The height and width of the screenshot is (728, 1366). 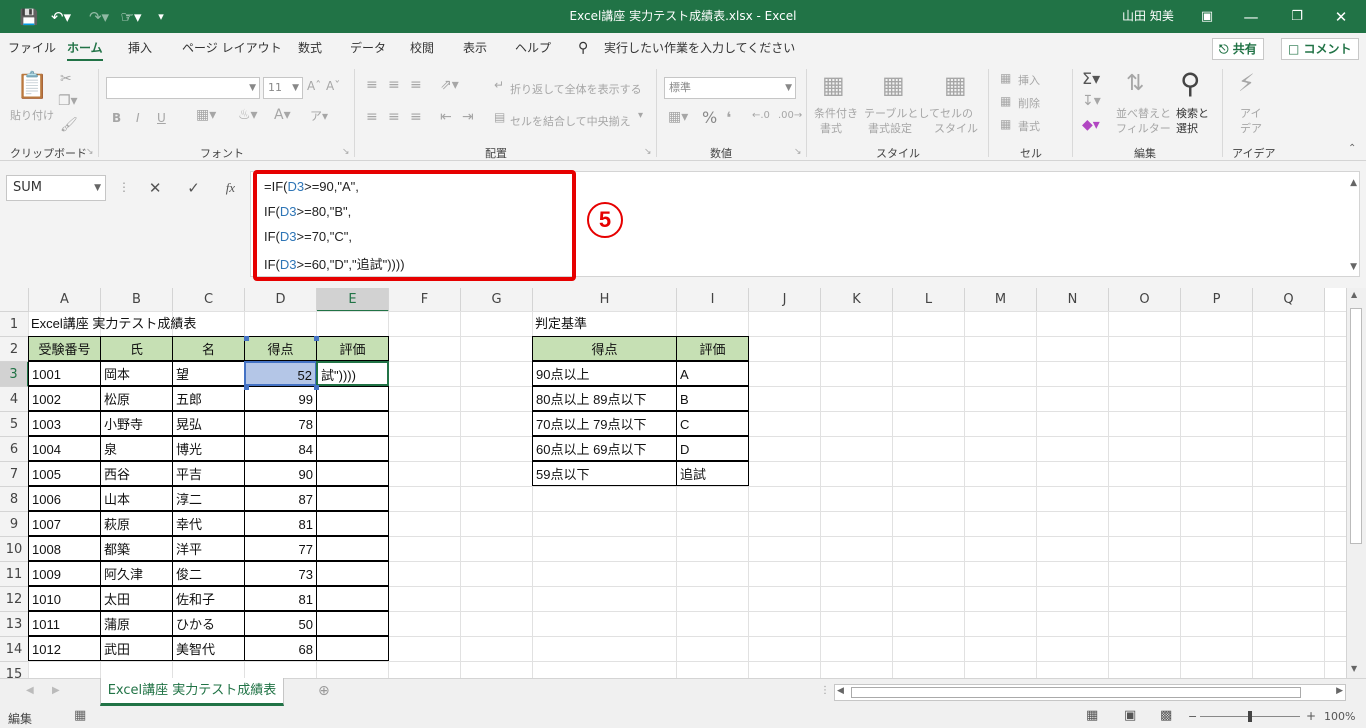 What do you see at coordinates (65, 300) in the screenshot?
I see `column-header: A` at bounding box center [65, 300].